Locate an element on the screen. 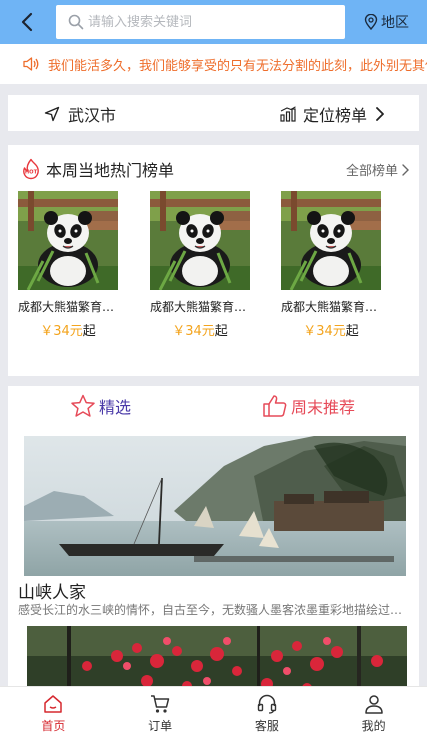 This screenshot has height=737, width=427. star-icon is located at coordinates (83, 405).